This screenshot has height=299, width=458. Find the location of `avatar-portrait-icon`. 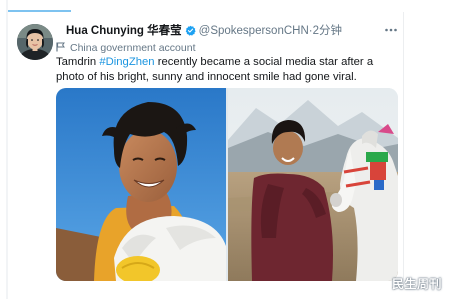

avatar-portrait-icon is located at coordinates (35, 42).